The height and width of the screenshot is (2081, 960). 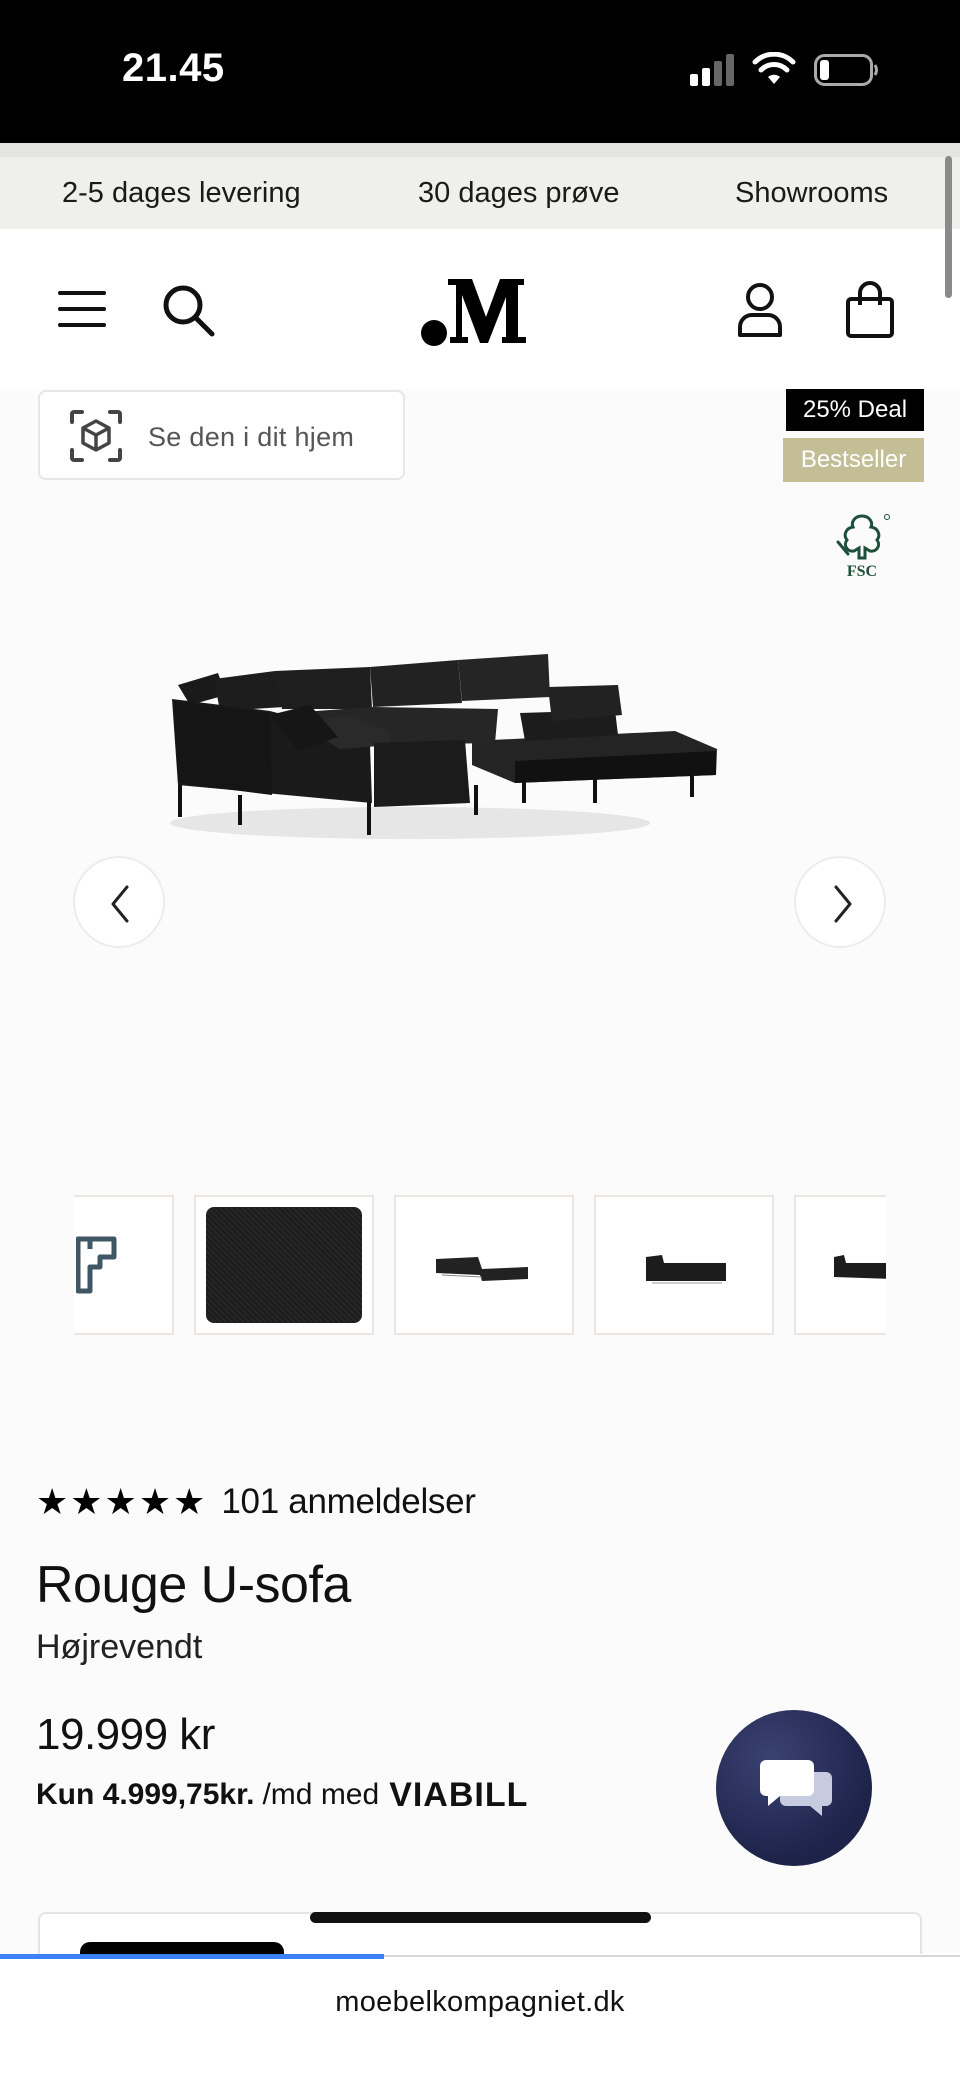 What do you see at coordinates (96, 1265) in the screenshot?
I see `dimension-diagram-icon` at bounding box center [96, 1265].